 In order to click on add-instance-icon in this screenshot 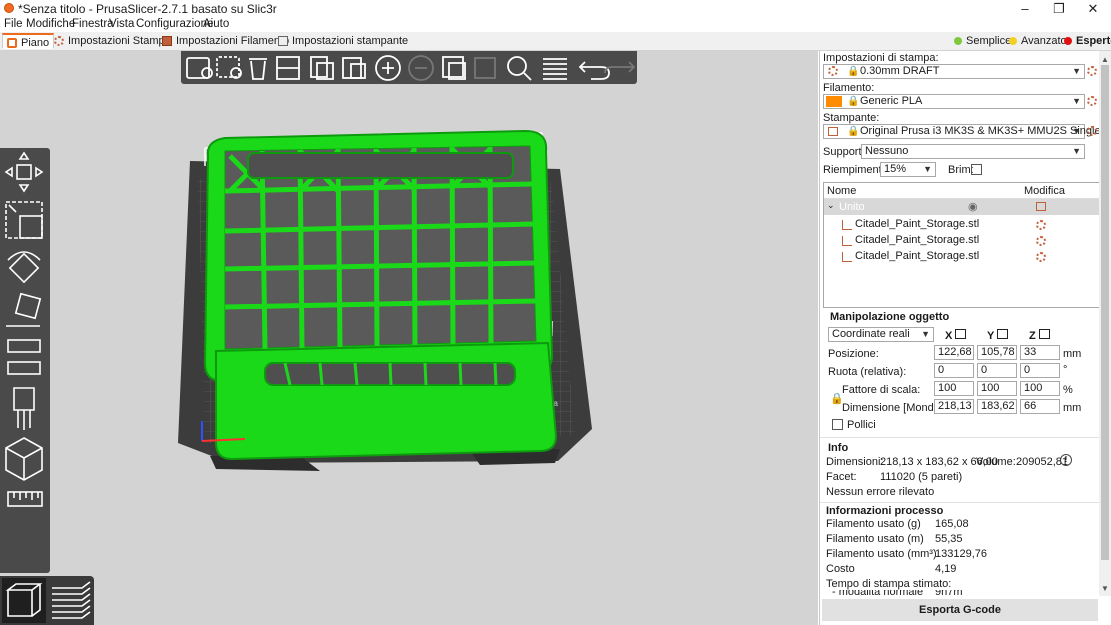, I will do `click(388, 68)`.